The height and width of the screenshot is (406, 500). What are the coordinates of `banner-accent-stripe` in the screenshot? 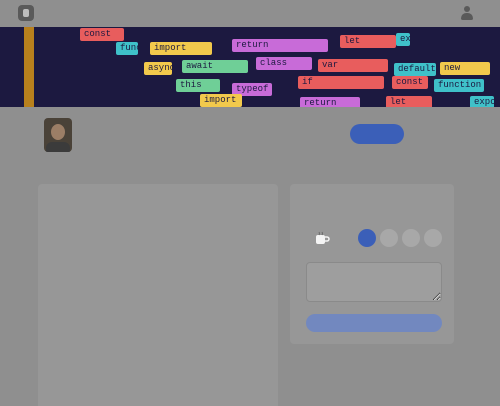 It's located at (29, 67).